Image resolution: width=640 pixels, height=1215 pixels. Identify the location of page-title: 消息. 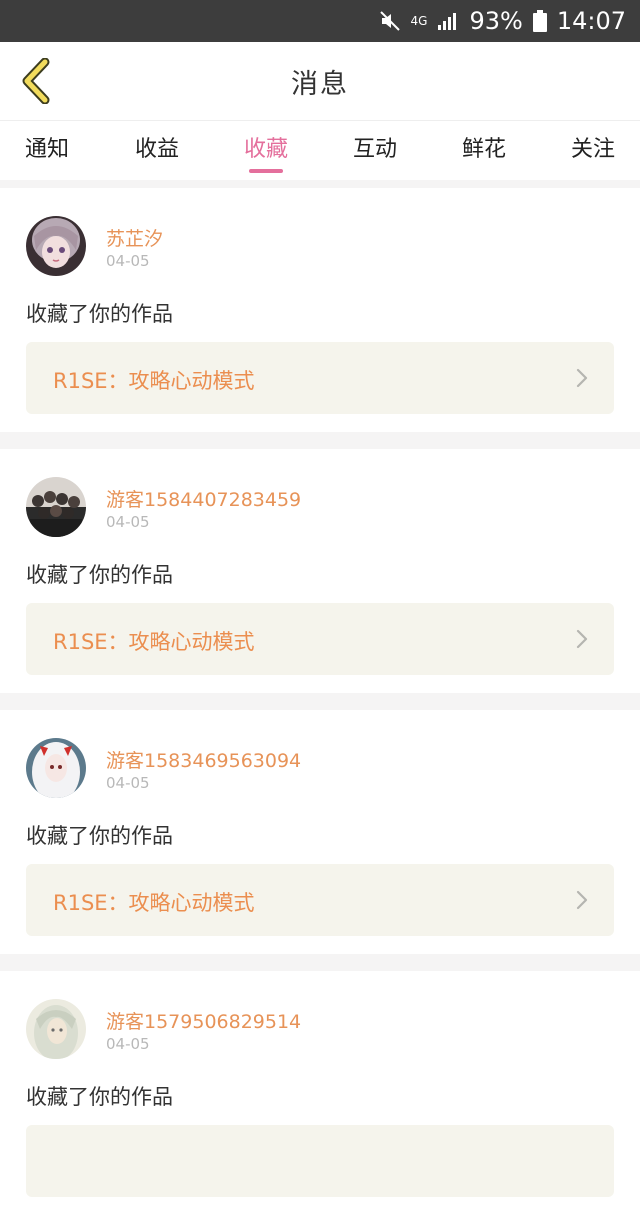
(320, 84).